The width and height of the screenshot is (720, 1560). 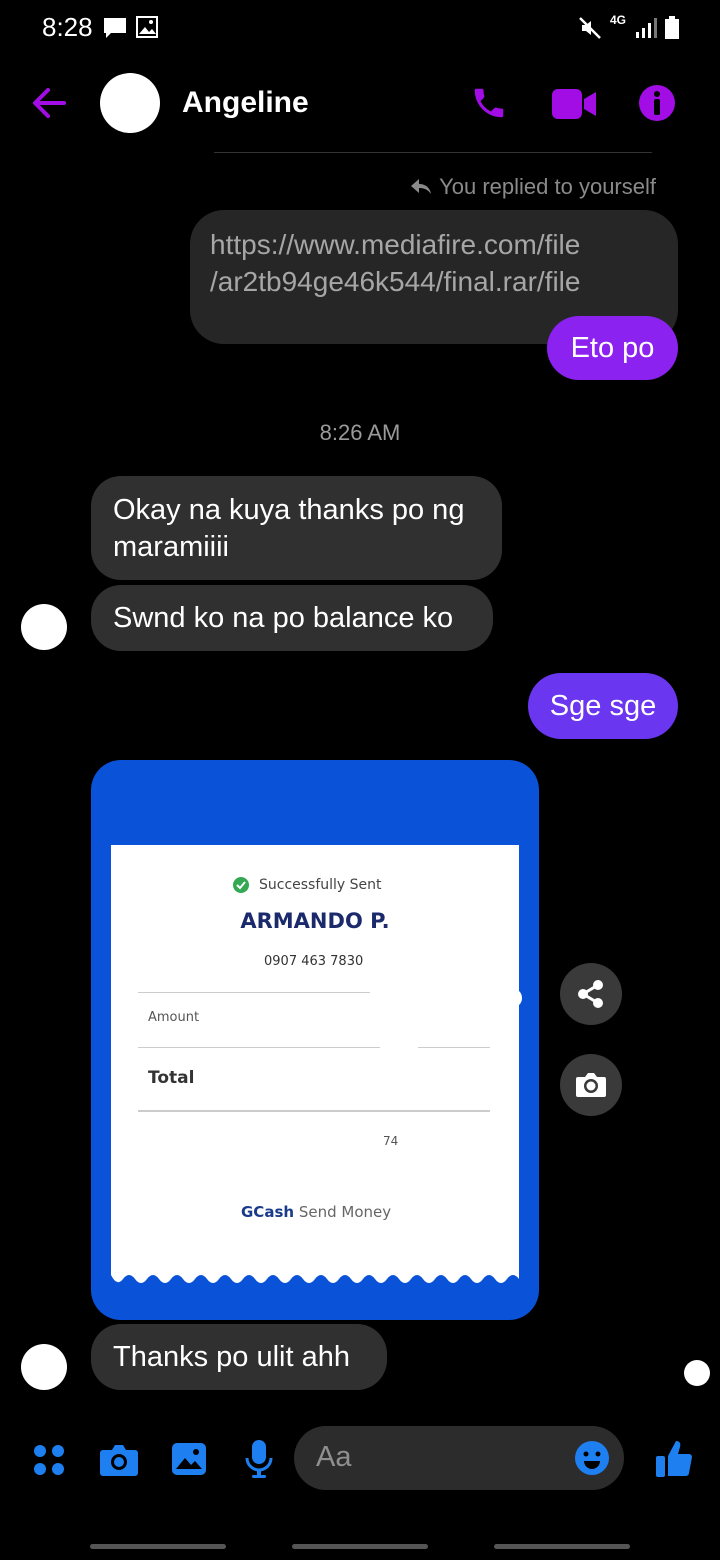 I want to click on gallery-icon, so click(x=189, y=1459).